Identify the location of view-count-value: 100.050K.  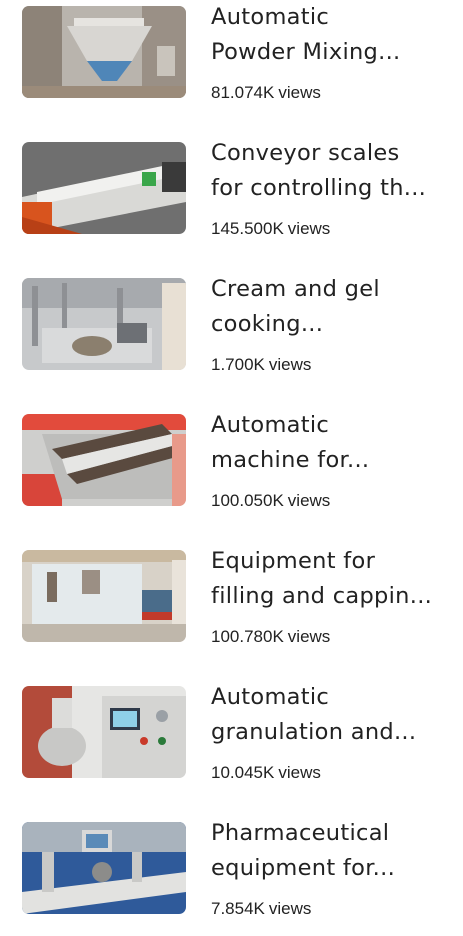
(247, 500).